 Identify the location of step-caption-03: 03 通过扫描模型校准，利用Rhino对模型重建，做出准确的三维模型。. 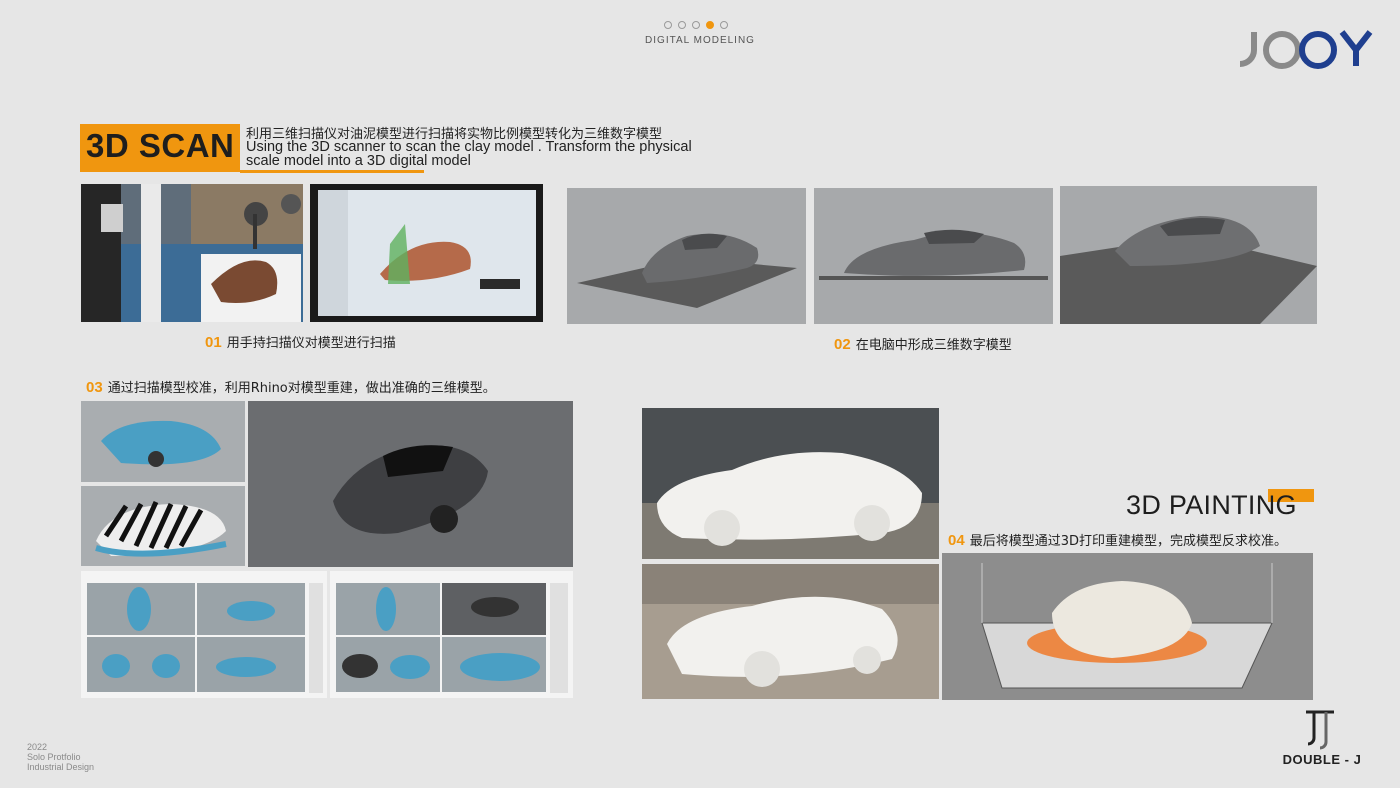
(291, 386).